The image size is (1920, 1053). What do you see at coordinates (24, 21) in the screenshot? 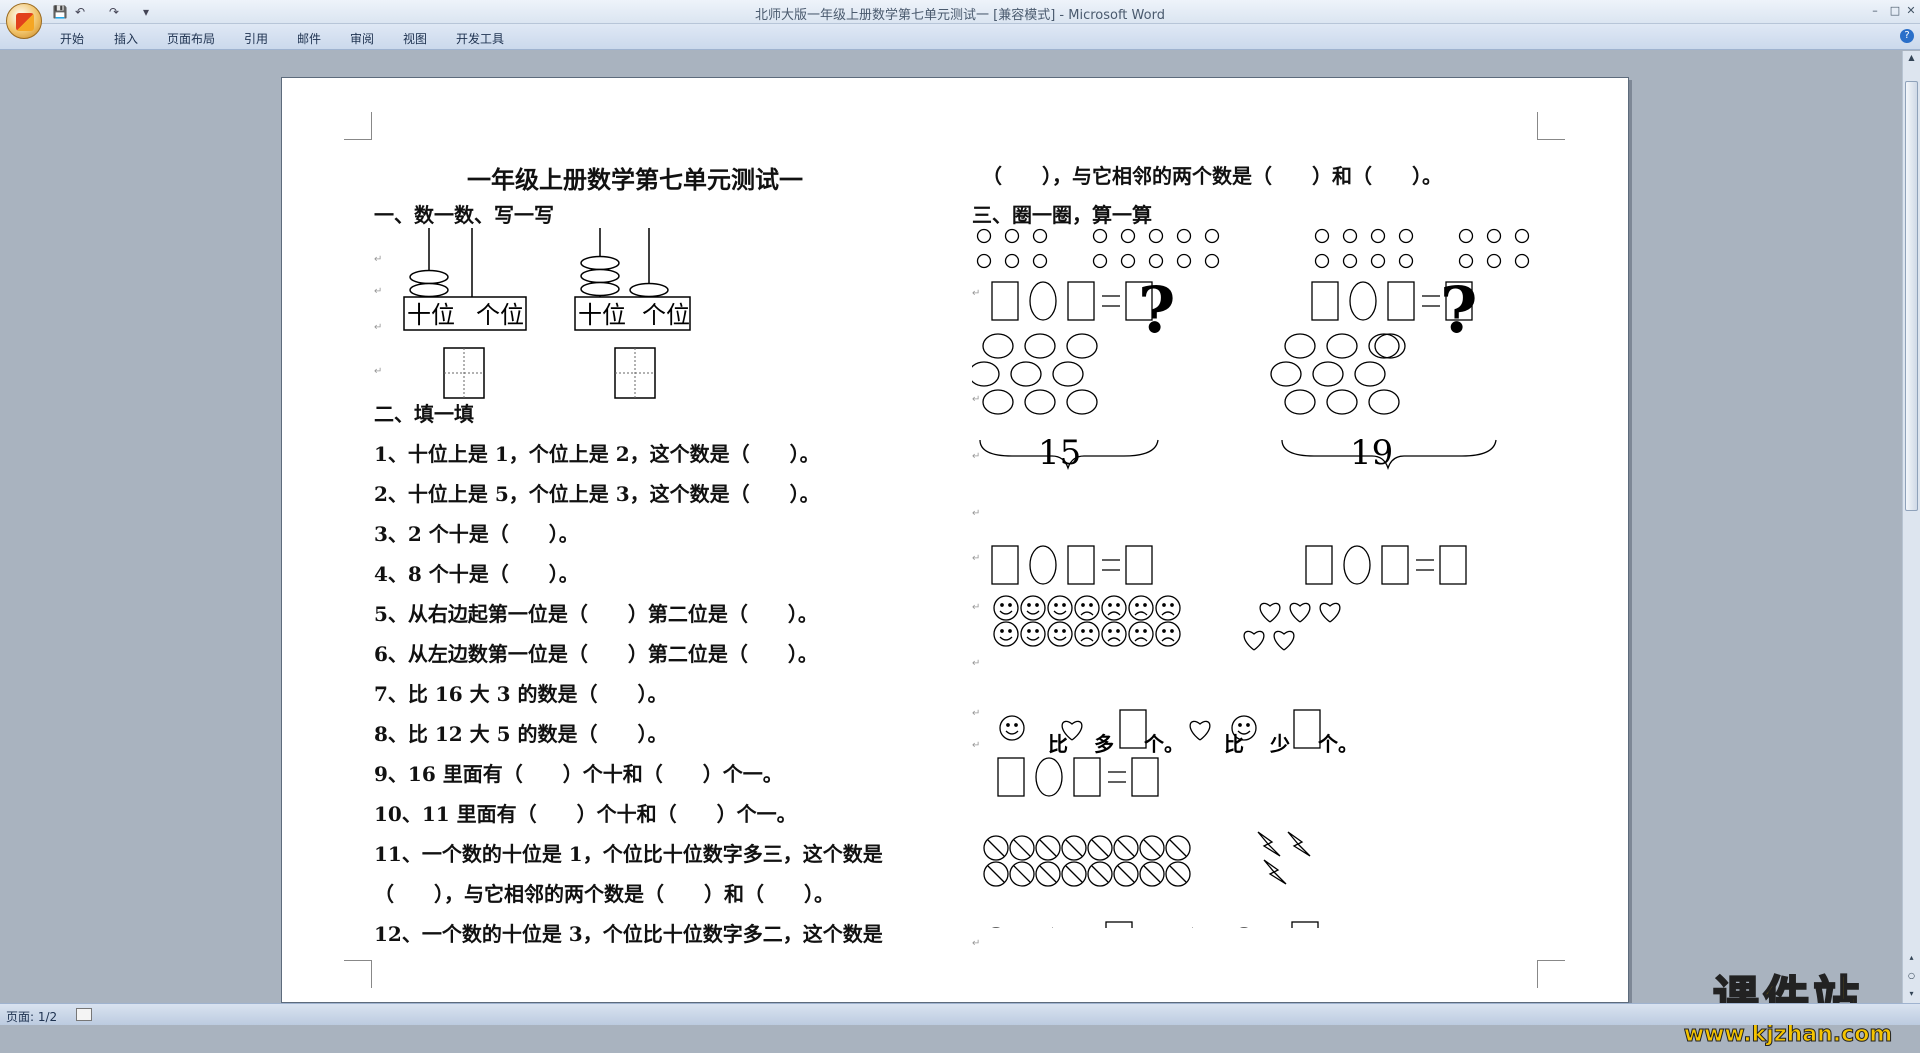
I see `office-button-icon` at bounding box center [24, 21].